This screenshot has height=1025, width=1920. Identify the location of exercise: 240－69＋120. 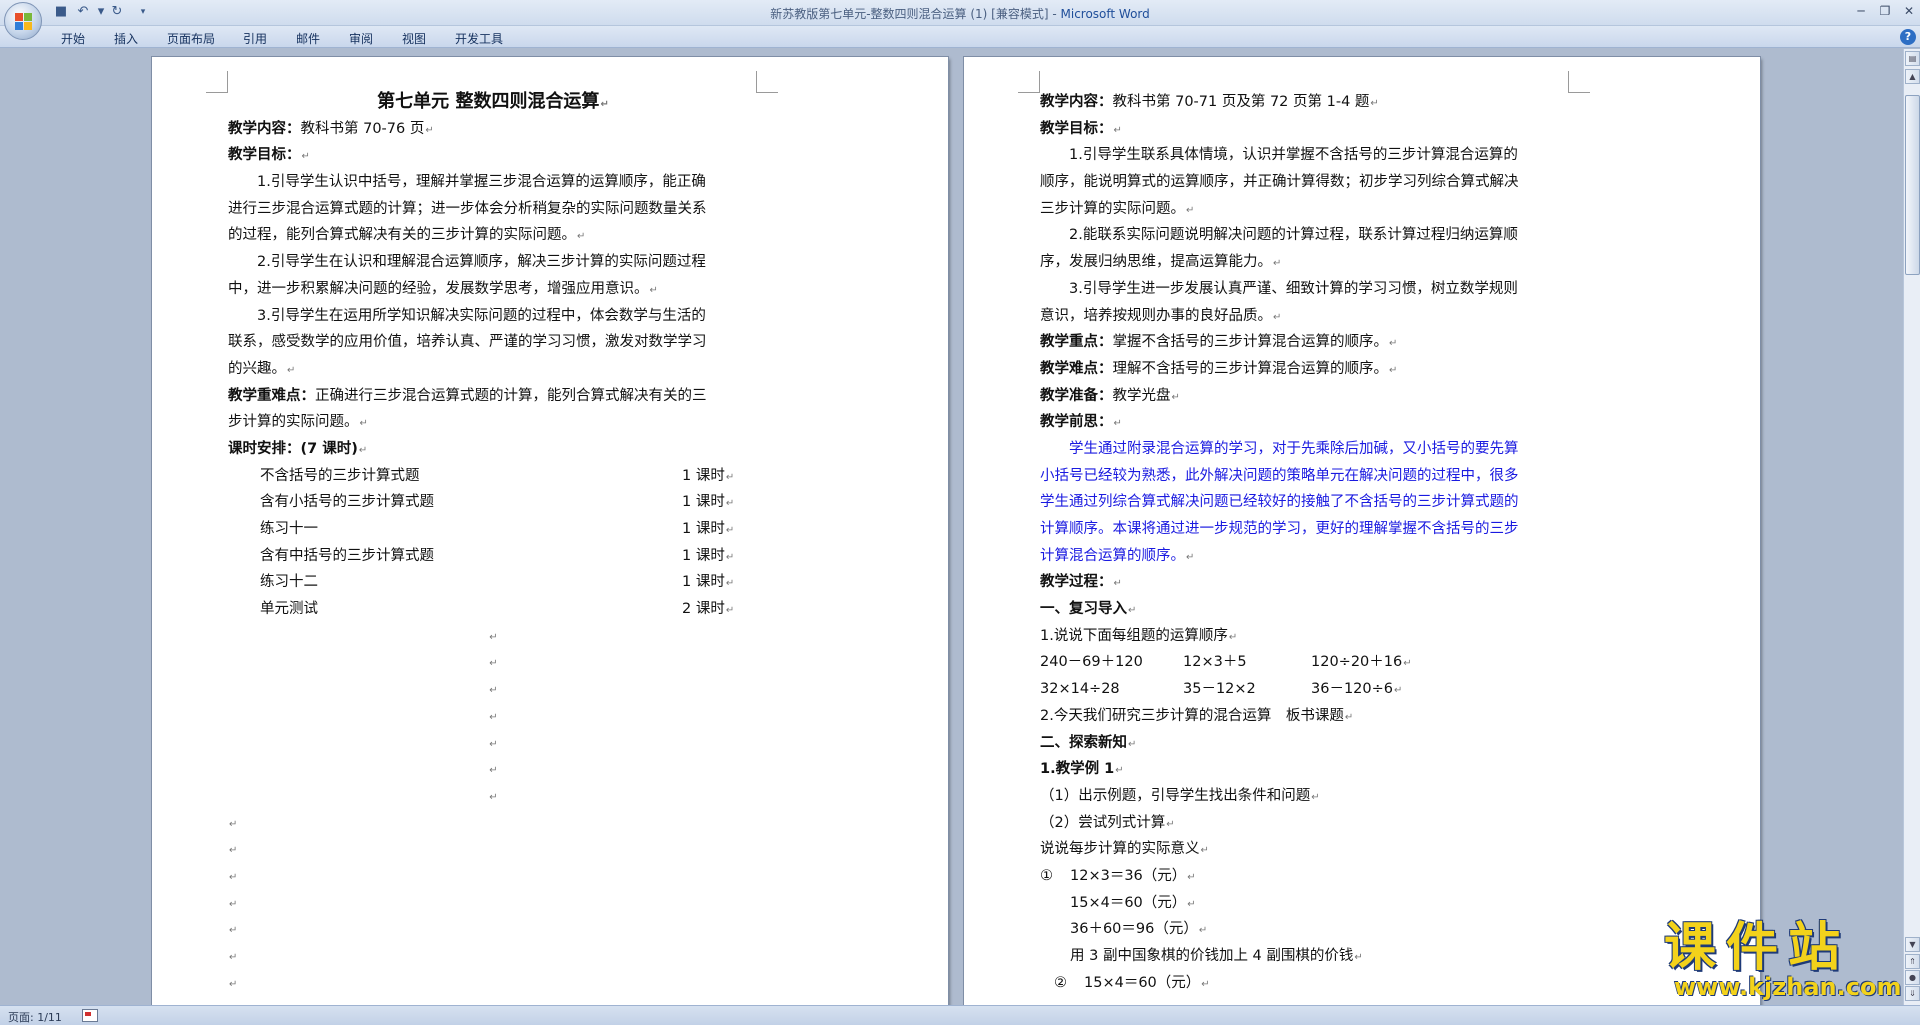
(1091, 662).